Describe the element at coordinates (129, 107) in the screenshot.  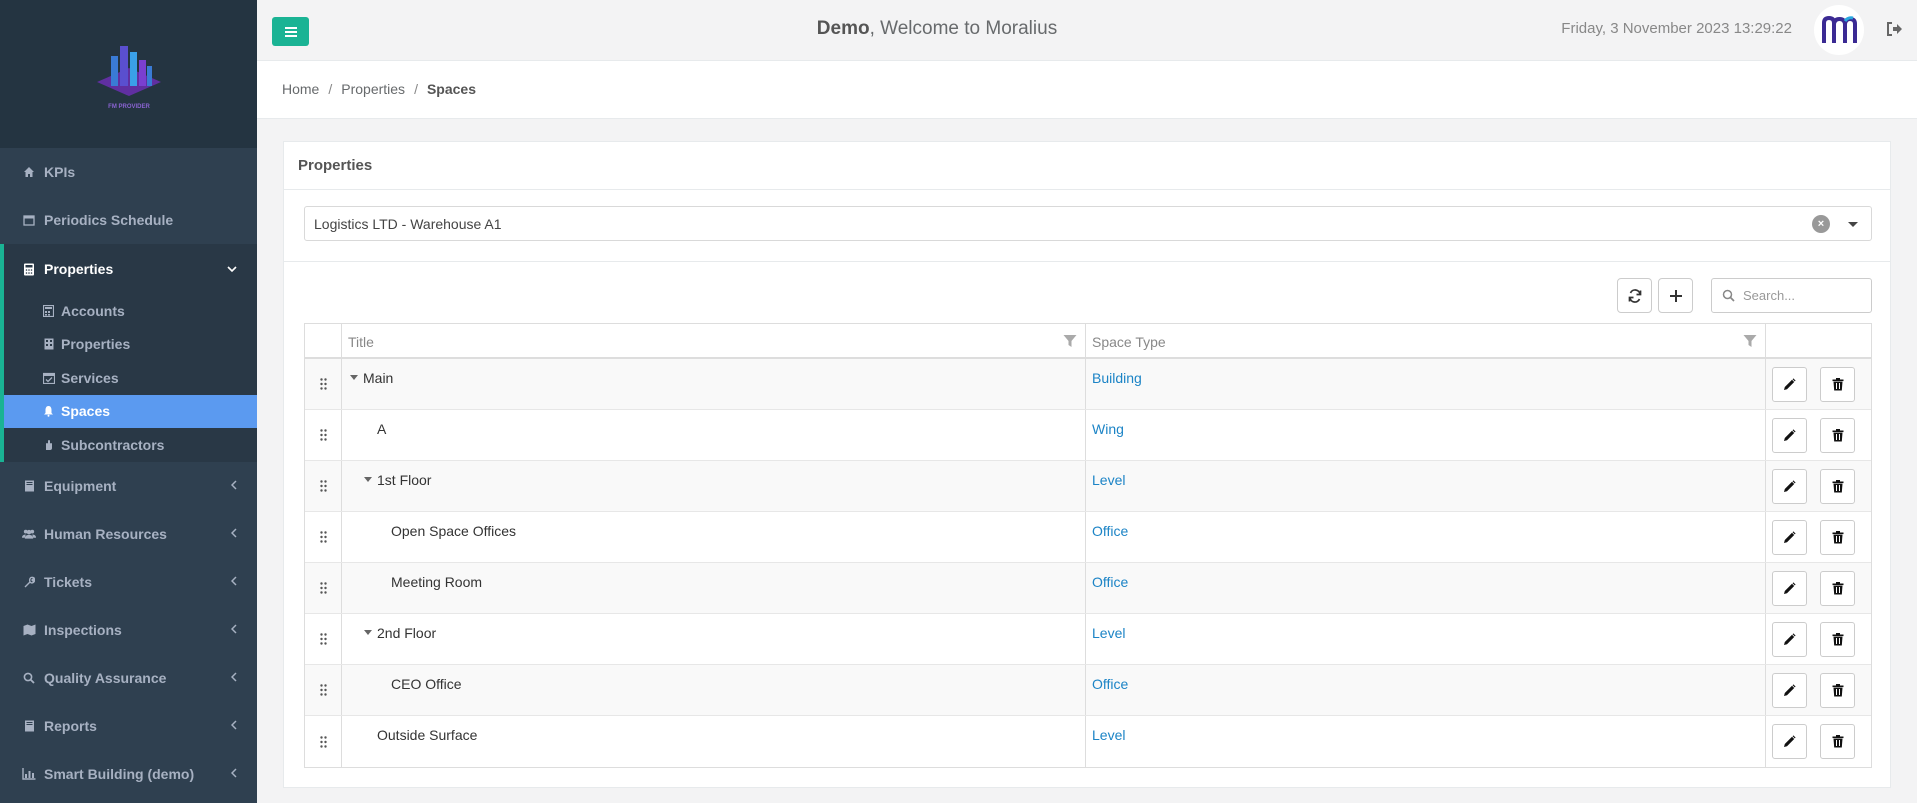
I see `svg-text: FM PROVIDER` at that location.